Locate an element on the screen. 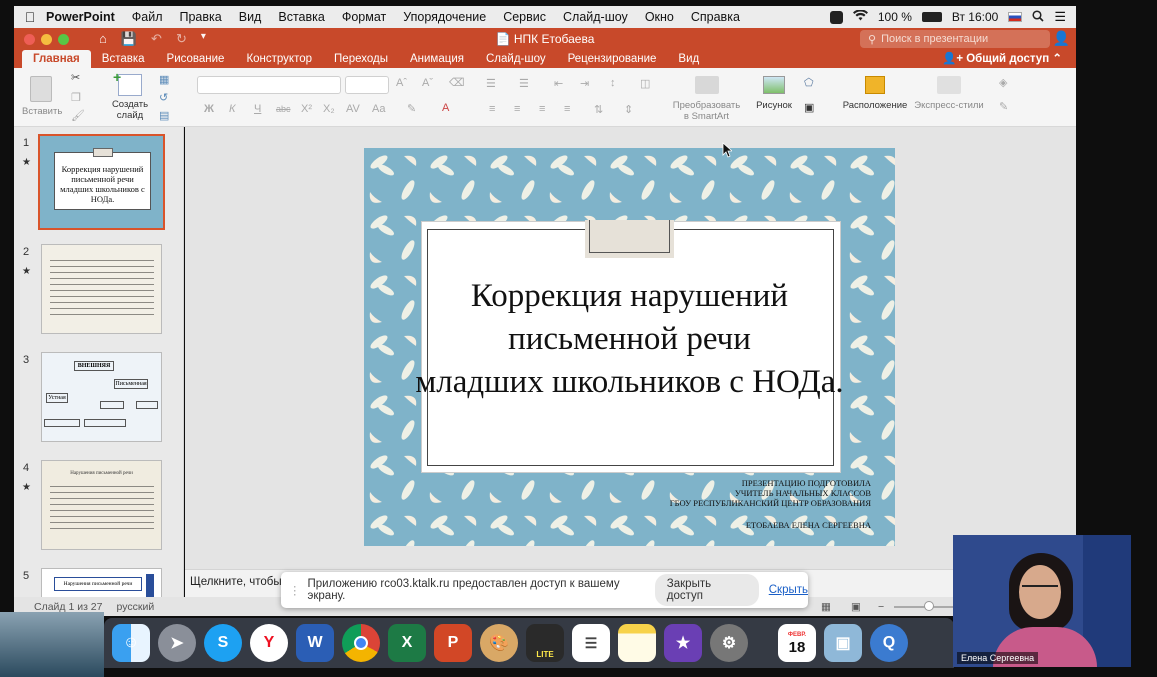  line-spacing-icon: ↕ is located at coordinates (613, 83).